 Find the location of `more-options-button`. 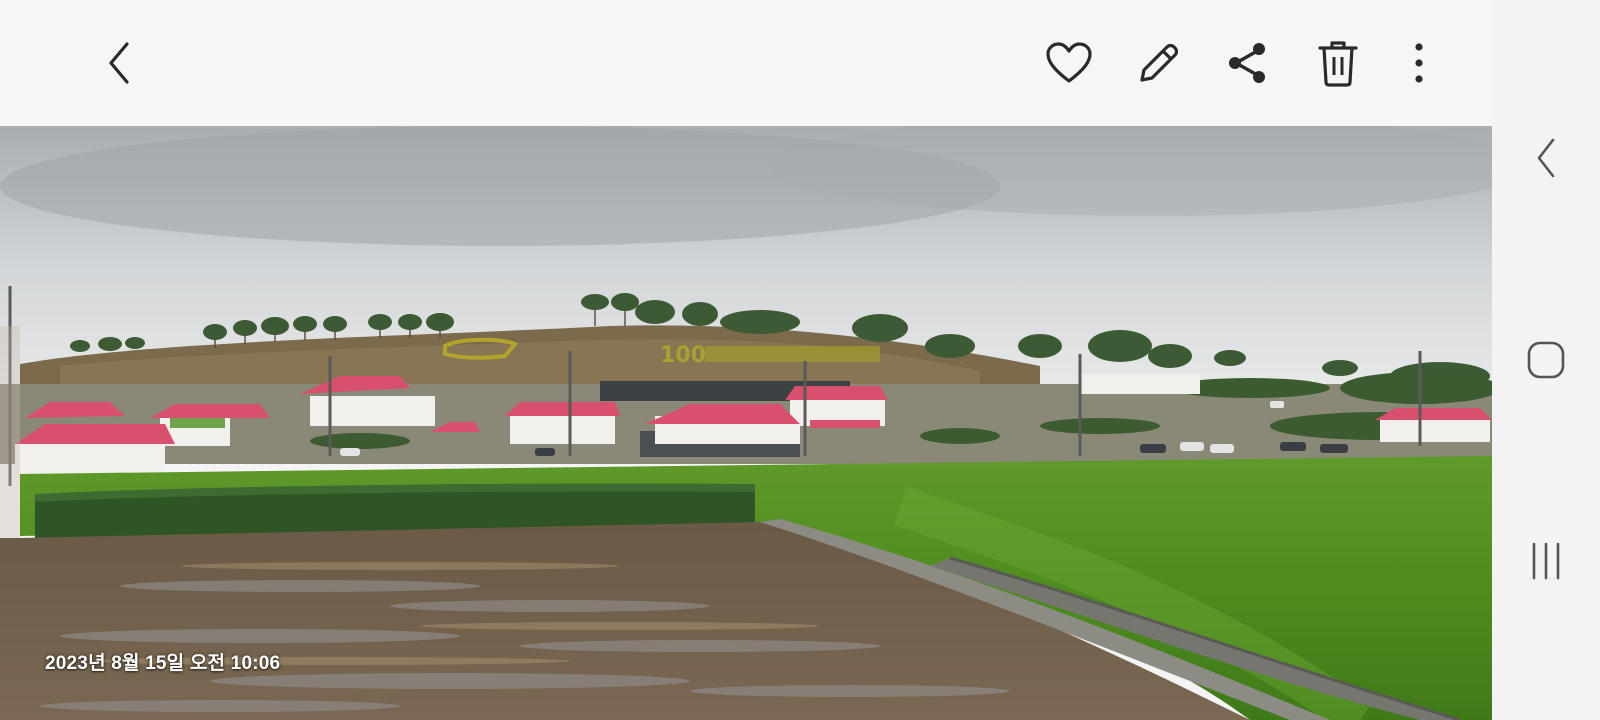

more-options-button is located at coordinates (1419, 63).